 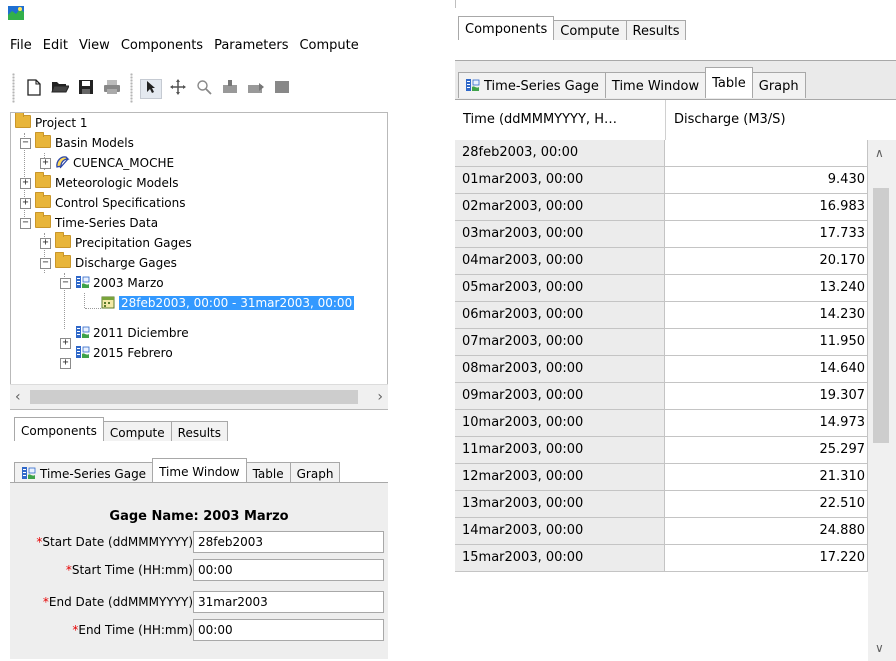 What do you see at coordinates (86, 88) in the screenshot?
I see `save-icon` at bounding box center [86, 88].